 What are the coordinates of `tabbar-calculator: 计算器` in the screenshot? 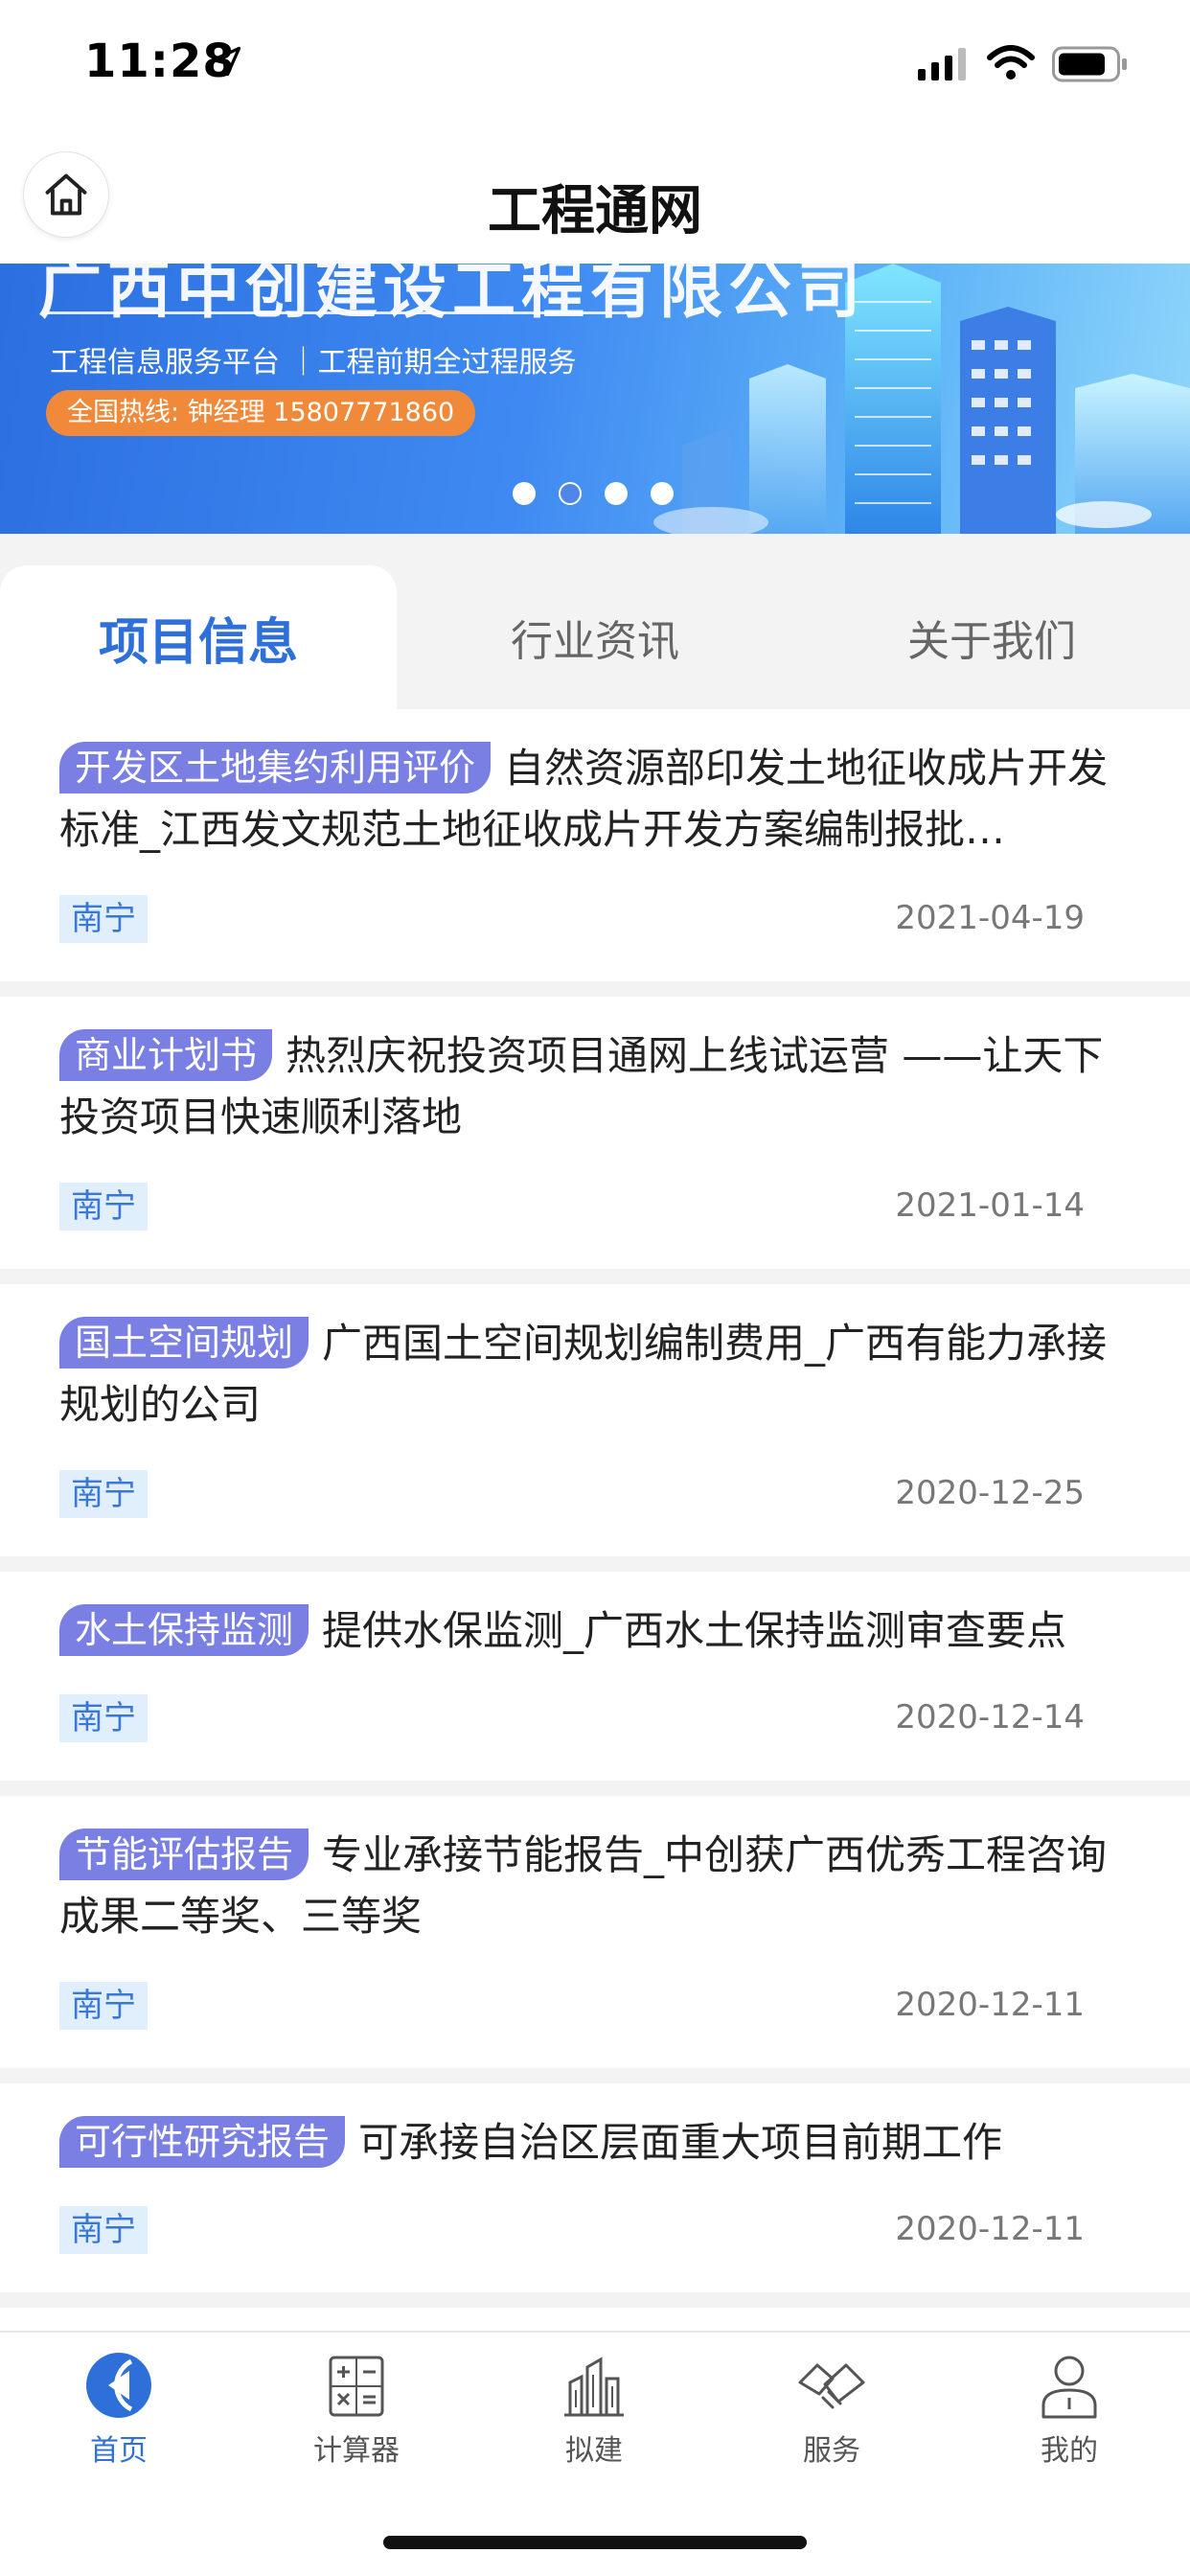 It's located at (357, 2412).